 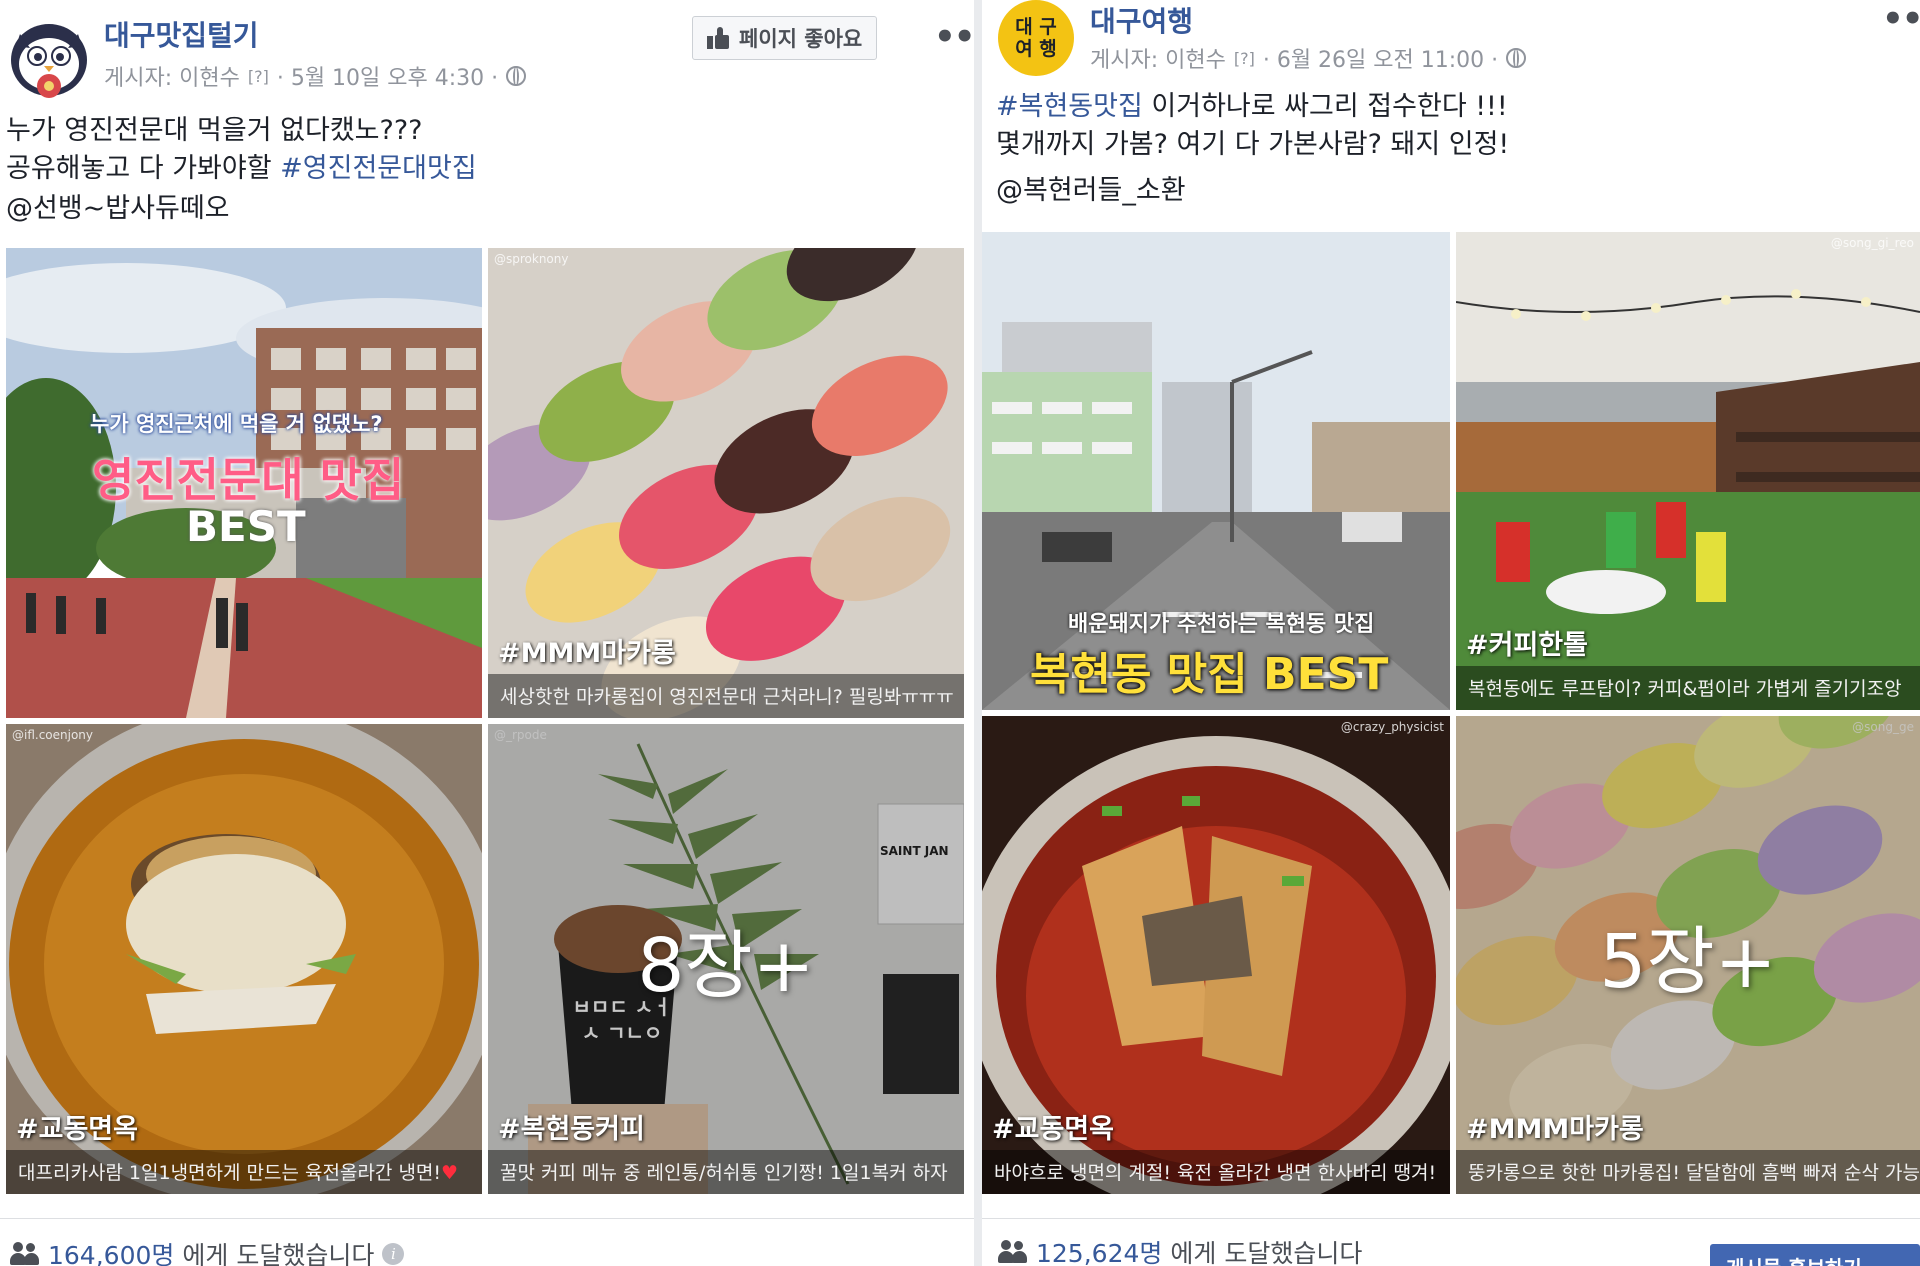 What do you see at coordinates (118, 208) in the screenshot?
I see `post-text-line-3: @선뱅~밥사듀떼오` at bounding box center [118, 208].